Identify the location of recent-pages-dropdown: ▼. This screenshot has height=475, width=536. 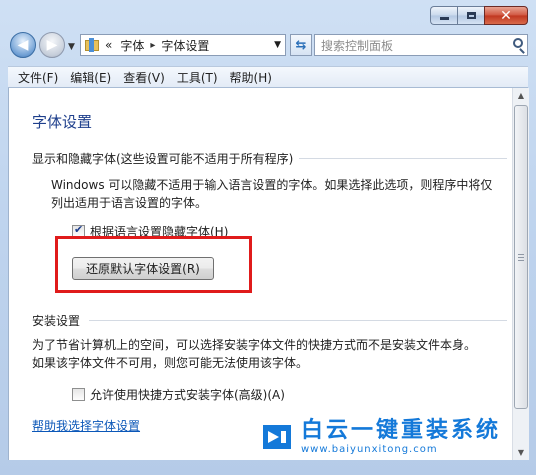
(71, 47).